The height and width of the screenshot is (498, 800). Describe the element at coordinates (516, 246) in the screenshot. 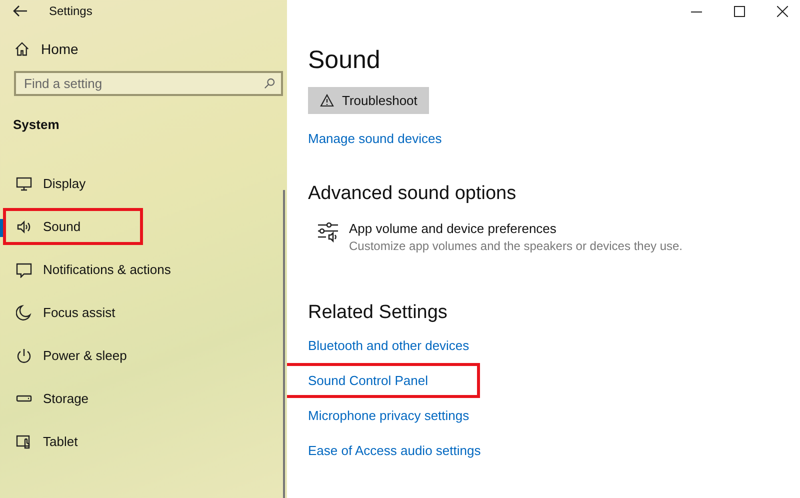

I see `option-description: Customize app volumes and the speakers or devices they use.` at that location.